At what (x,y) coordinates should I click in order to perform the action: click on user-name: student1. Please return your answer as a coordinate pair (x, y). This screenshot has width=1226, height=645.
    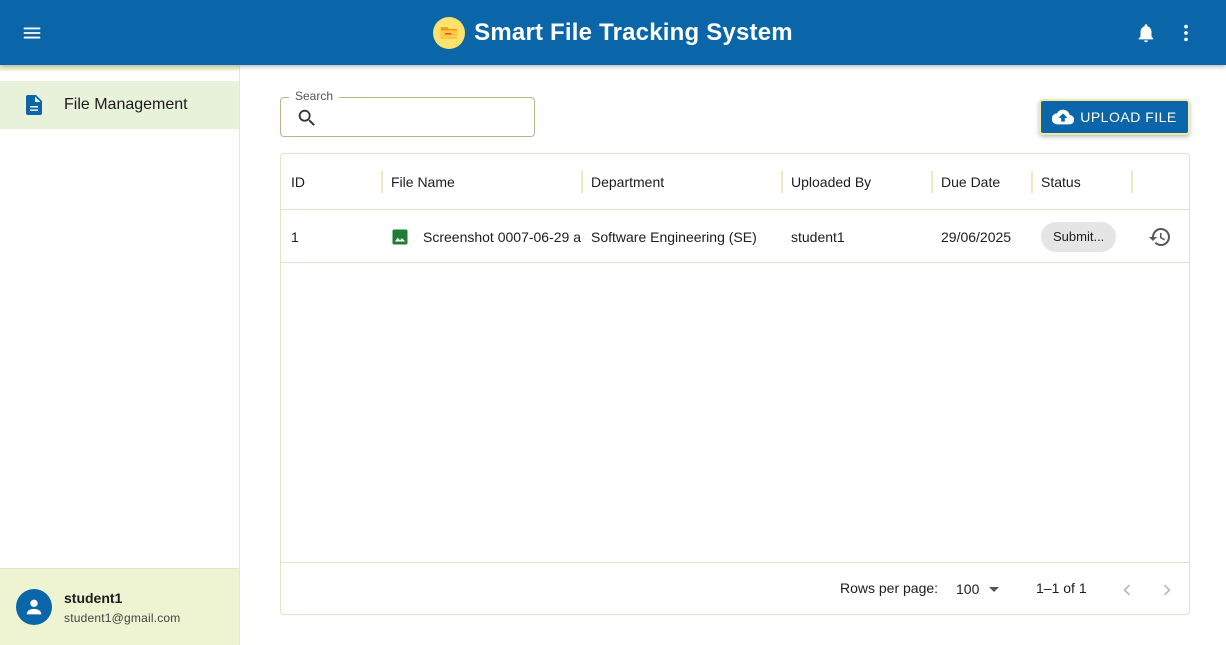
    Looking at the image, I should click on (93, 597).